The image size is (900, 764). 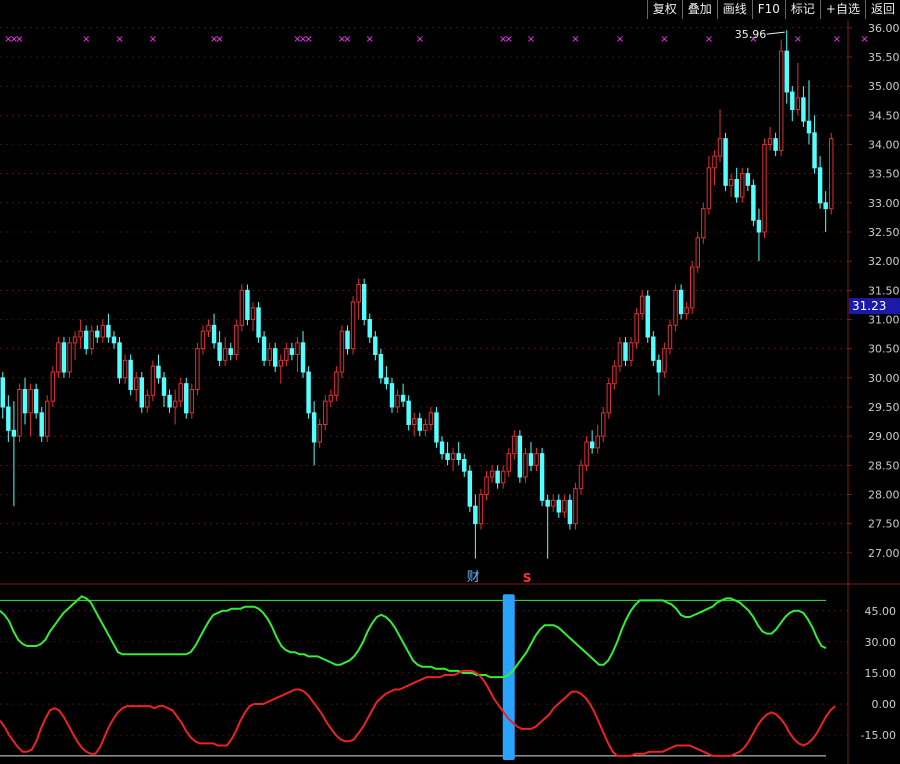 I want to click on osc-tick-label: 45.00, so click(x=881, y=611).